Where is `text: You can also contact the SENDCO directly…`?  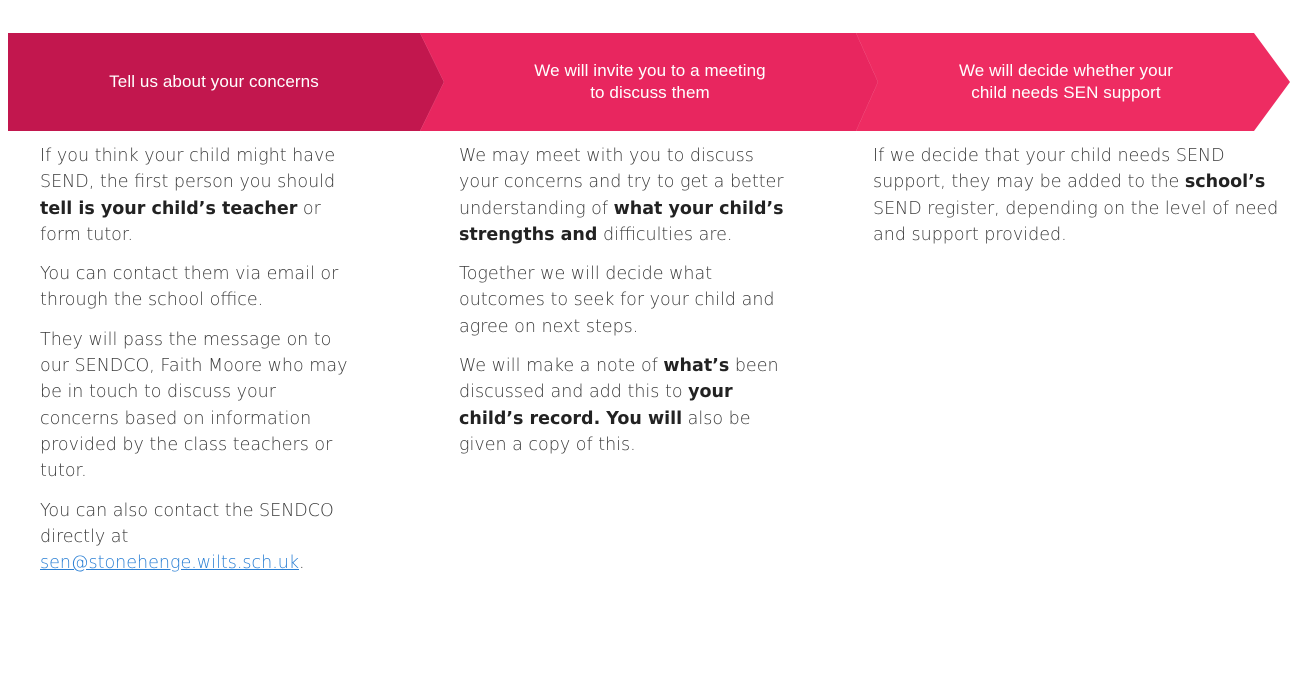
text: You can also contact the SENDCO directly… is located at coordinates (187, 523).